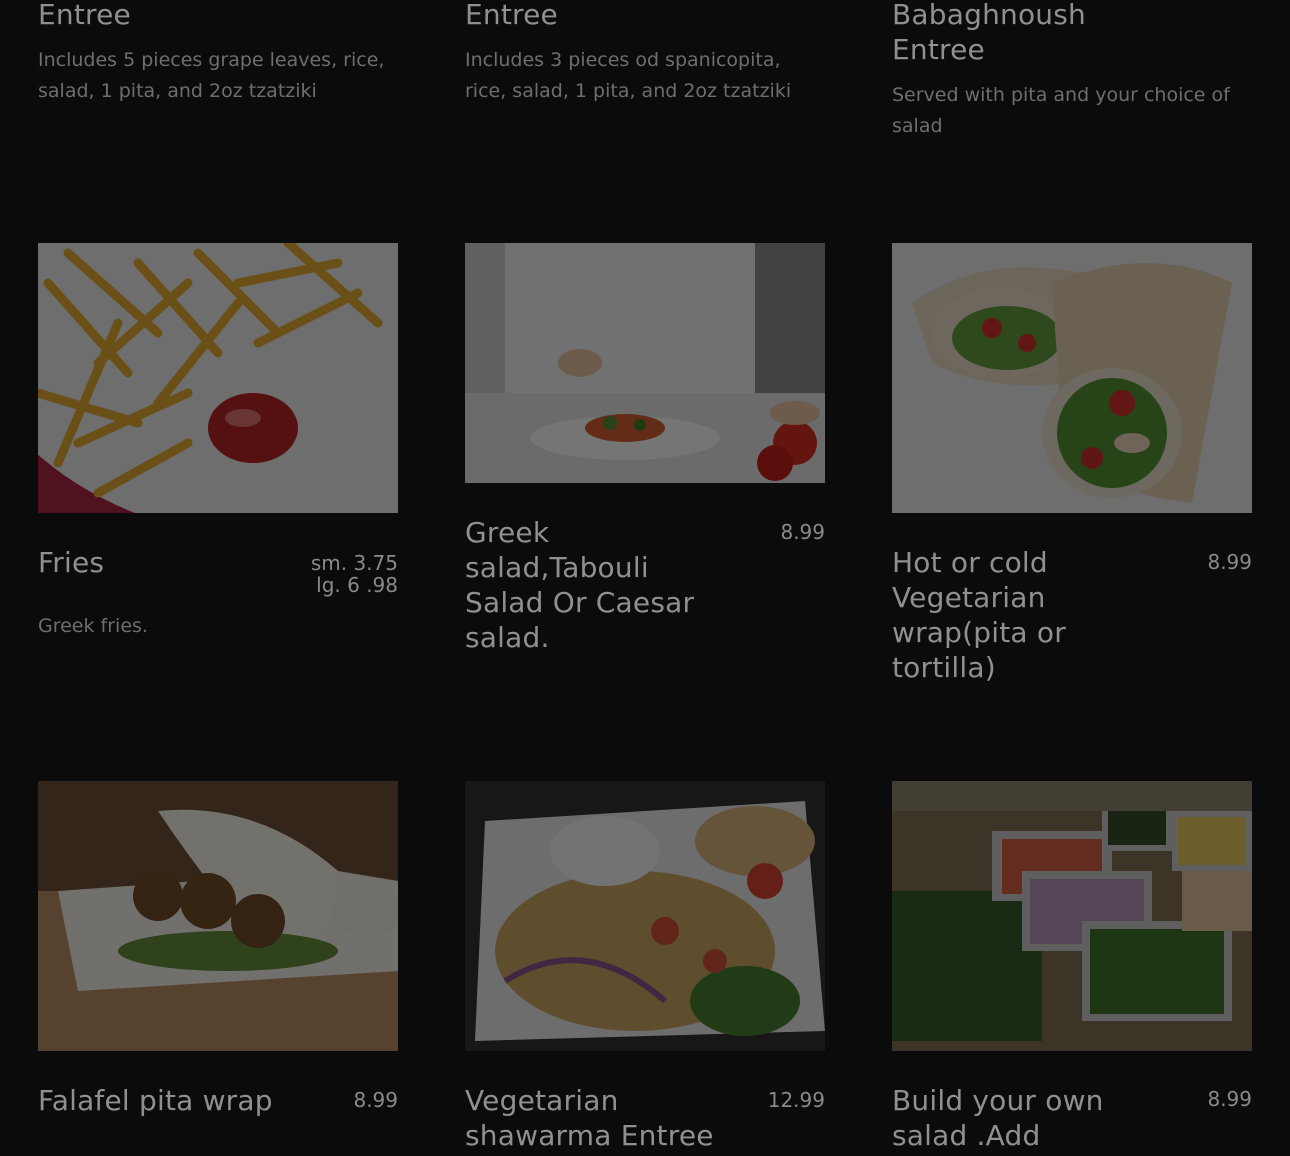 The width and height of the screenshot is (1290, 1156). I want to click on item-title: Vegetarian shawarma Entree, so click(589, 1118).